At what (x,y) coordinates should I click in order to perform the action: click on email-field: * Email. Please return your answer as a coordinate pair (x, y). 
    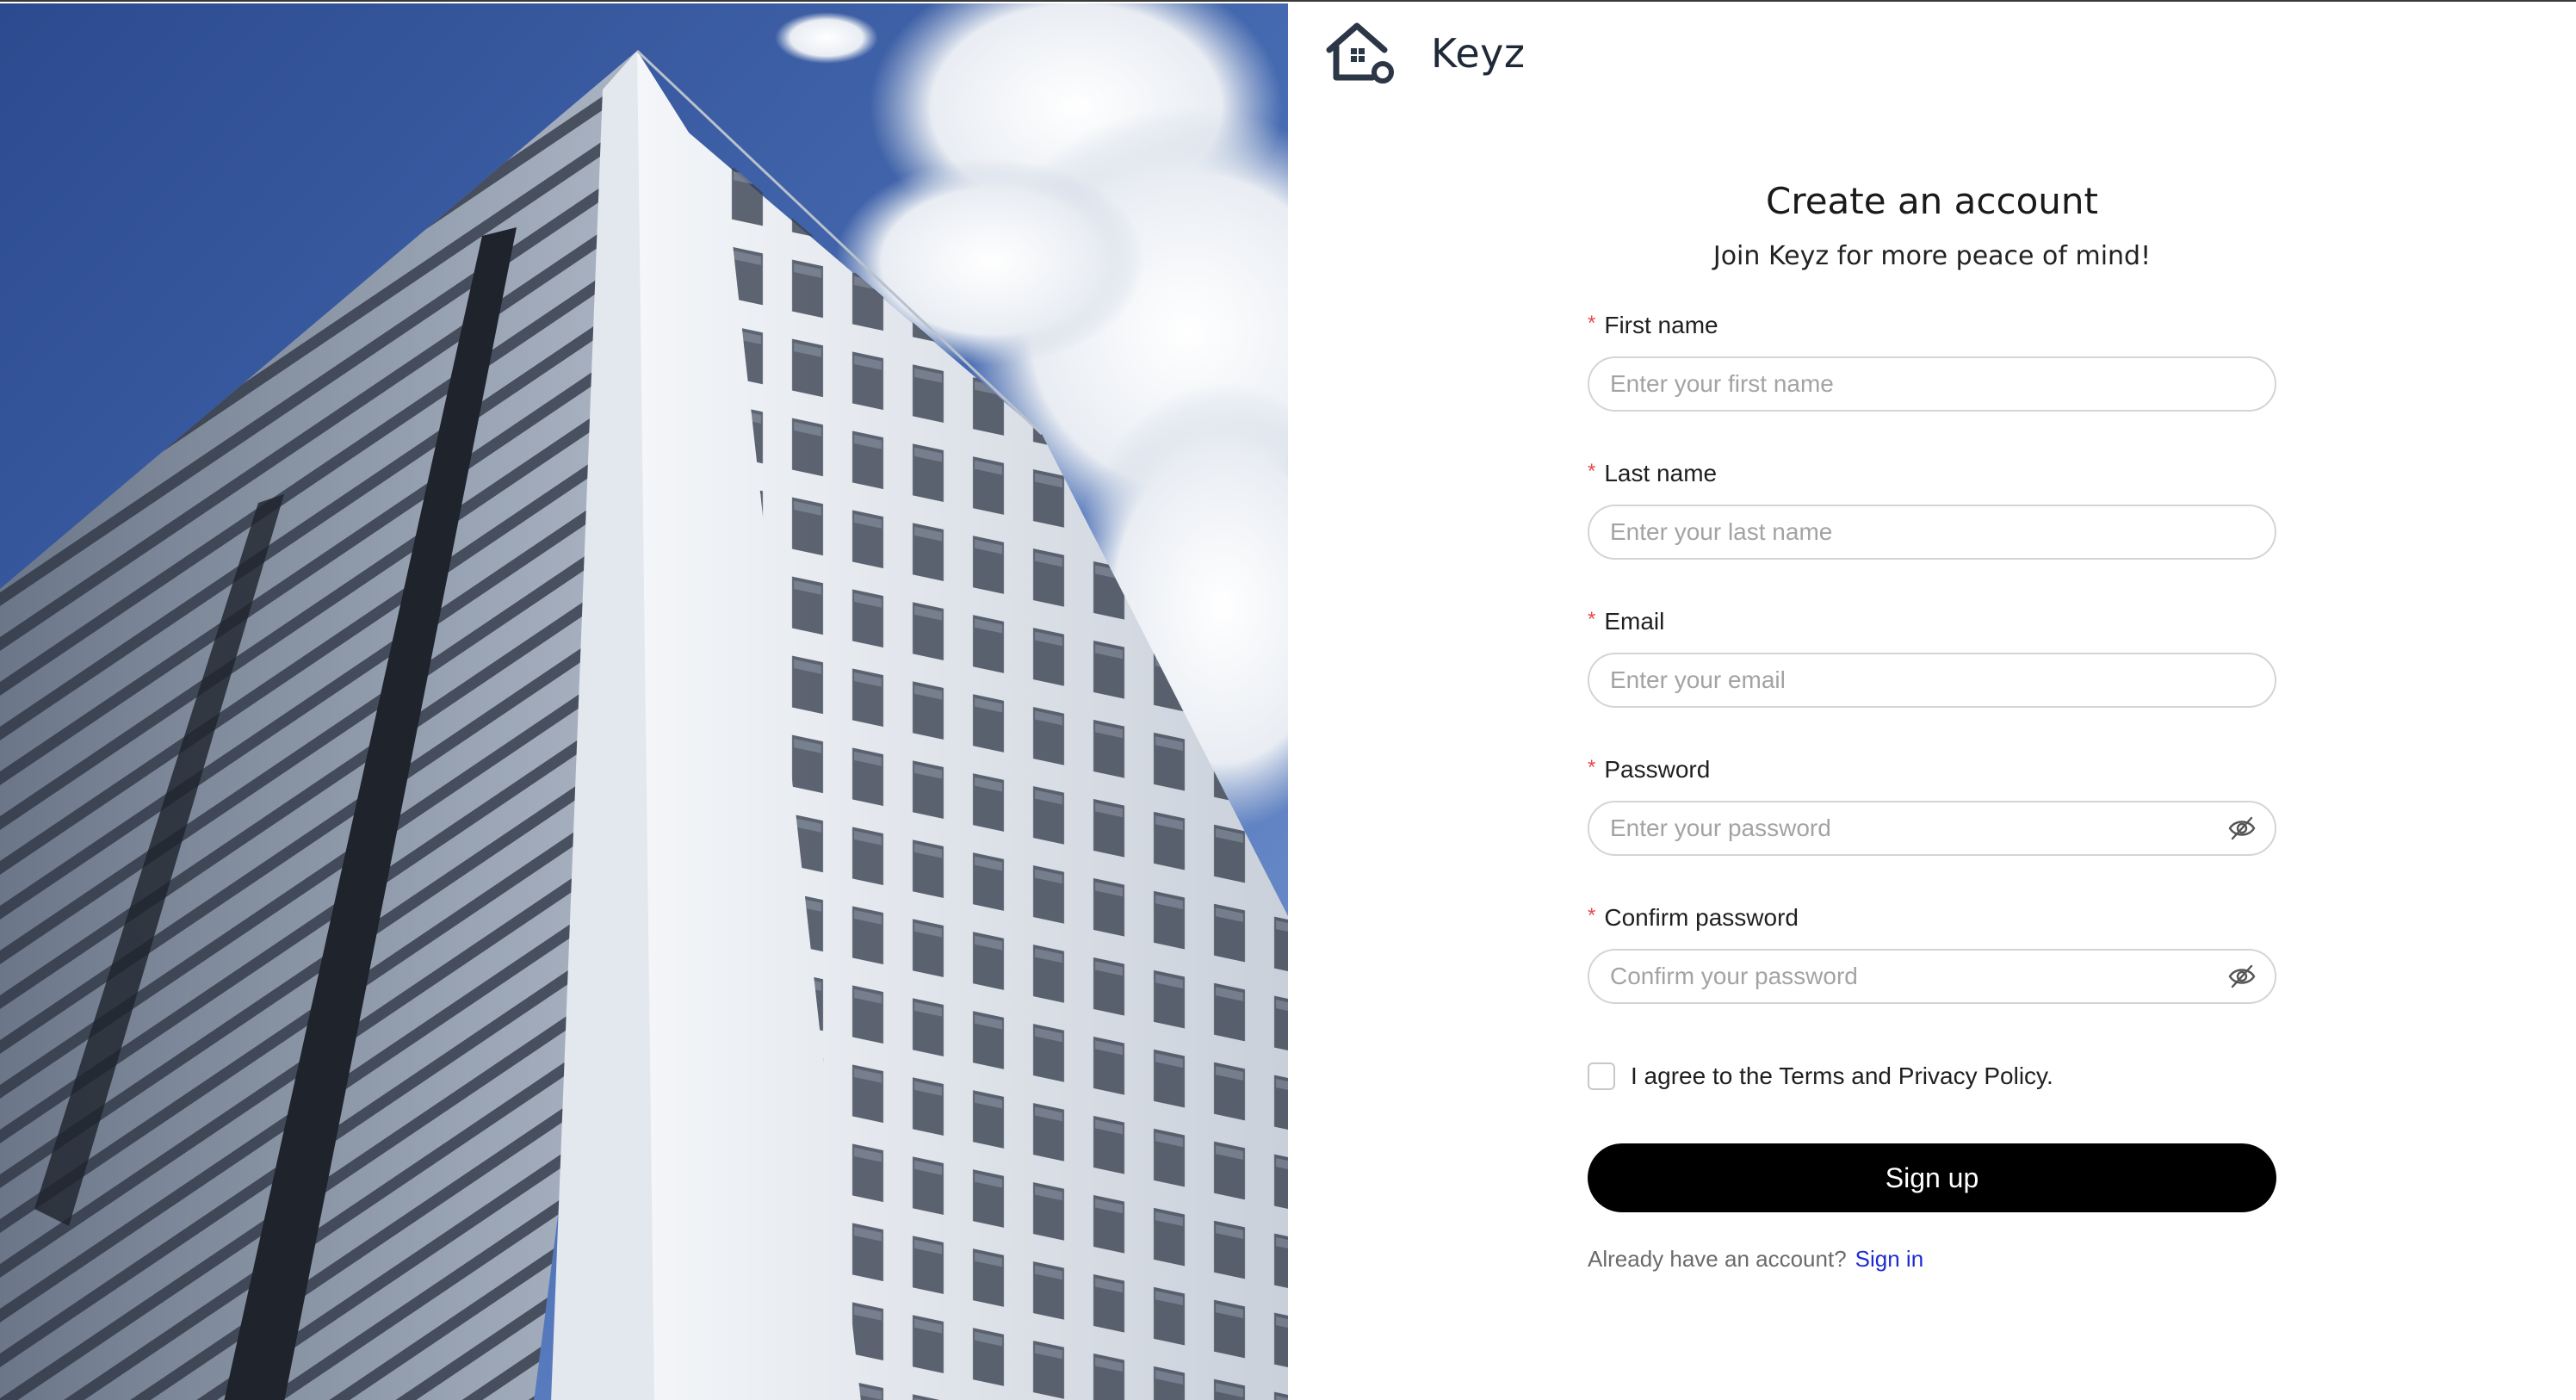
    Looking at the image, I should click on (1932, 655).